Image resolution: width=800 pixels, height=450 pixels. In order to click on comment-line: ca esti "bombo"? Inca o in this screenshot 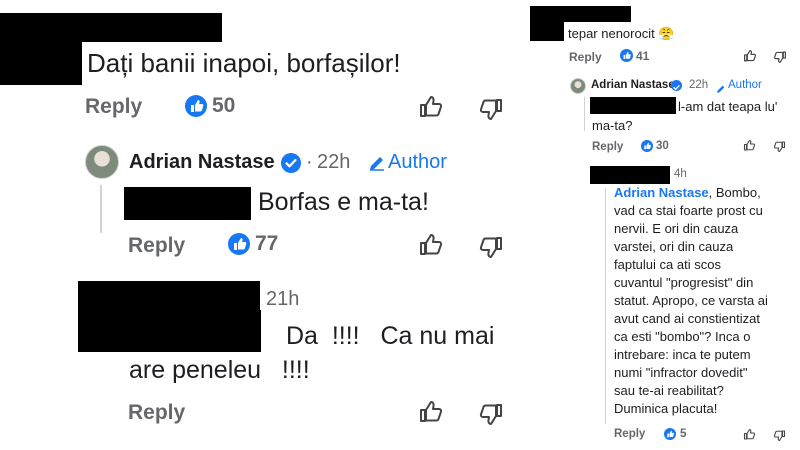, I will do `click(682, 336)`.